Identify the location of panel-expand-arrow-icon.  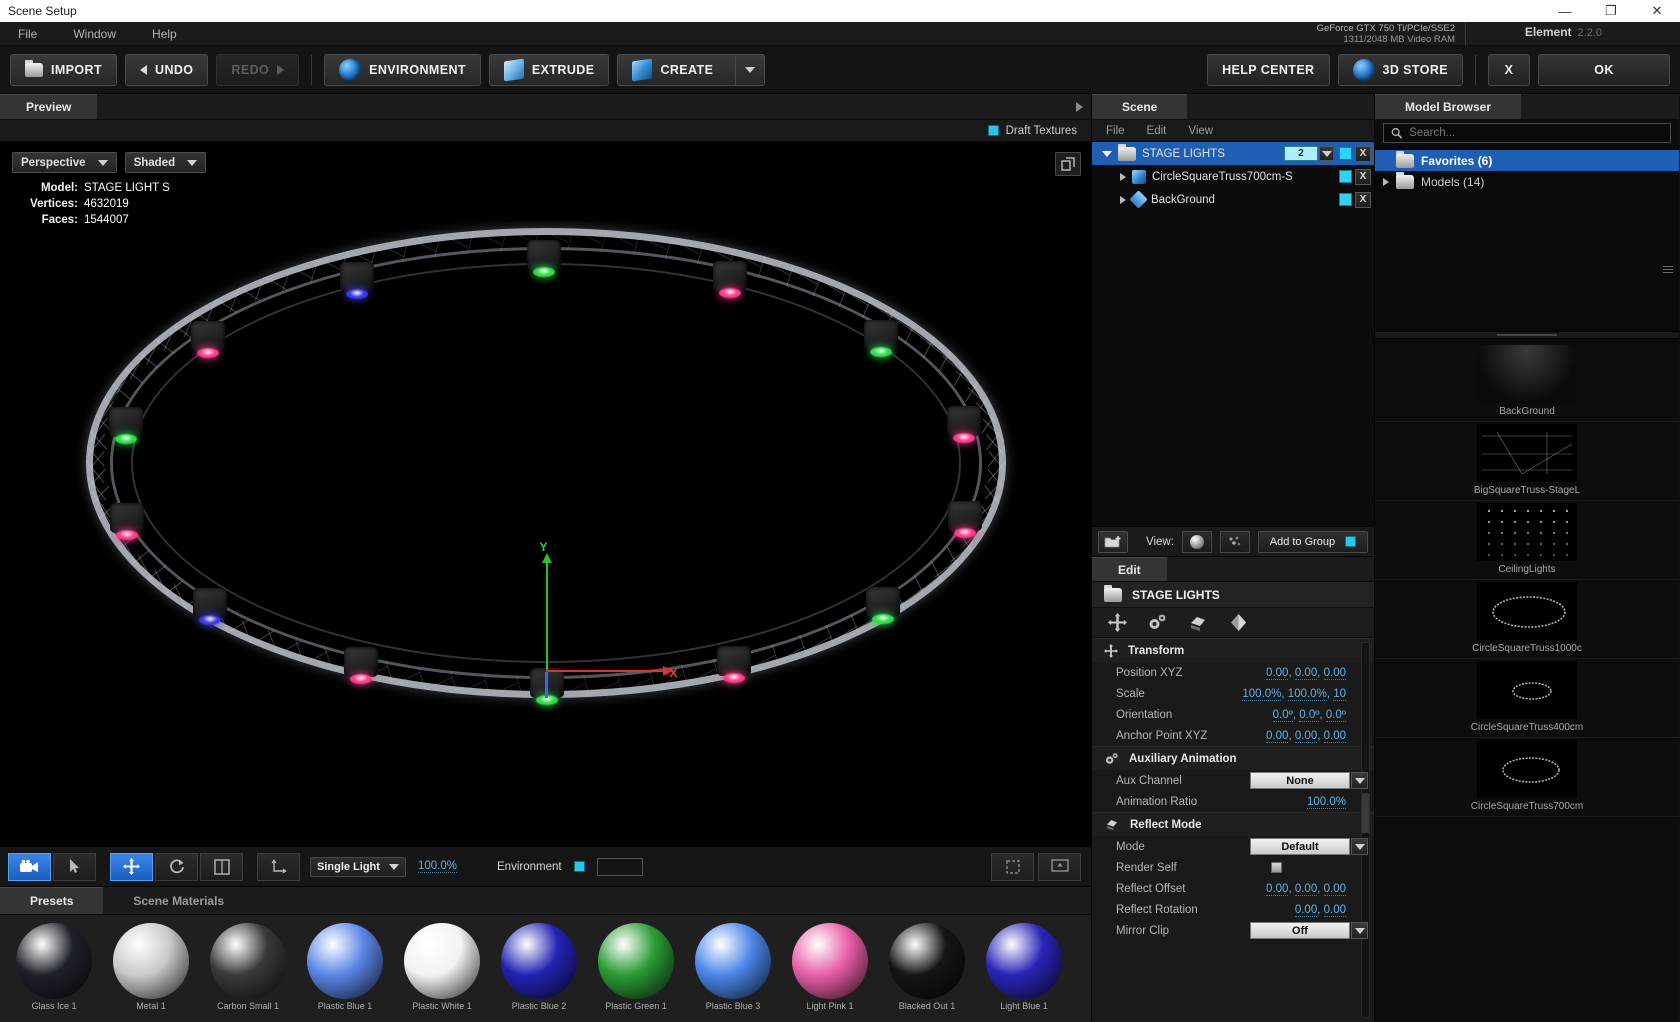
(1079, 107).